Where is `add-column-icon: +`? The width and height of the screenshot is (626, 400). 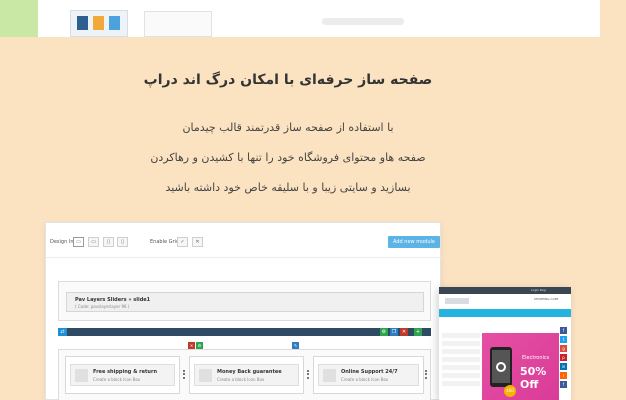
add-column-icon: + is located at coordinates (418, 332).